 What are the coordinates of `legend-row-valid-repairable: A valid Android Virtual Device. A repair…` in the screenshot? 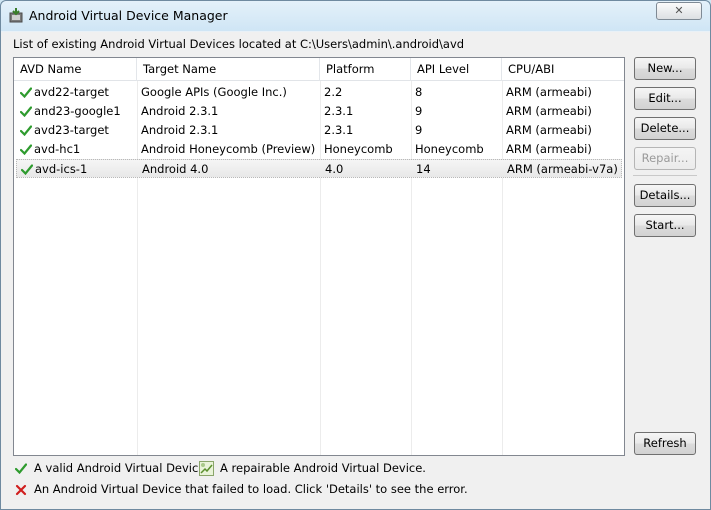 It's located at (313, 469).